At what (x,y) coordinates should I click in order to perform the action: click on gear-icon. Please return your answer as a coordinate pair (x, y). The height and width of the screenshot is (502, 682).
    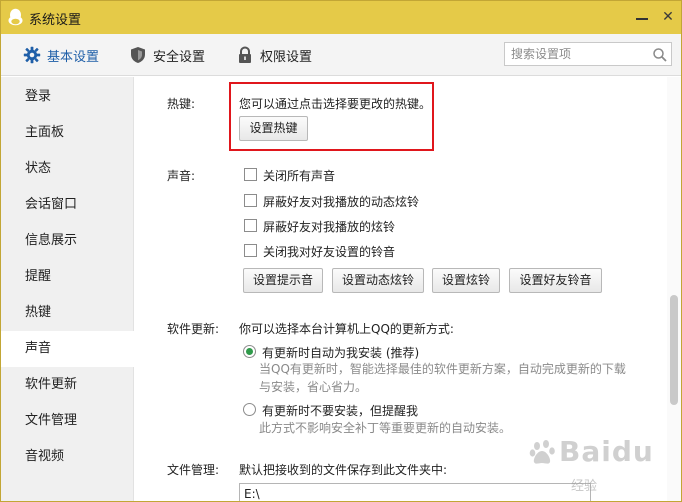
    Looking at the image, I should click on (32, 55).